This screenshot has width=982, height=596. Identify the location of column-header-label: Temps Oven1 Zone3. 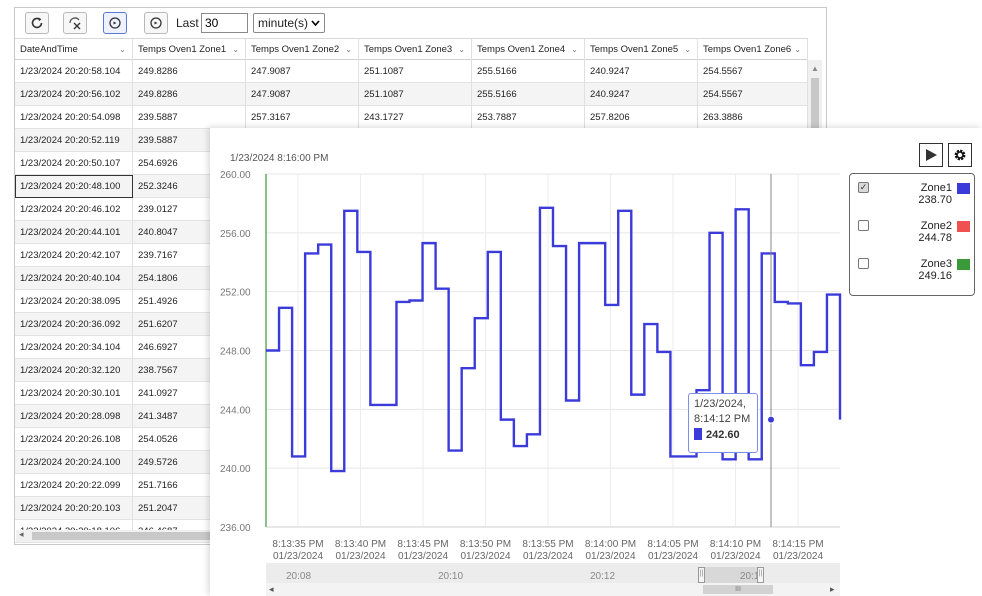
(408, 49).